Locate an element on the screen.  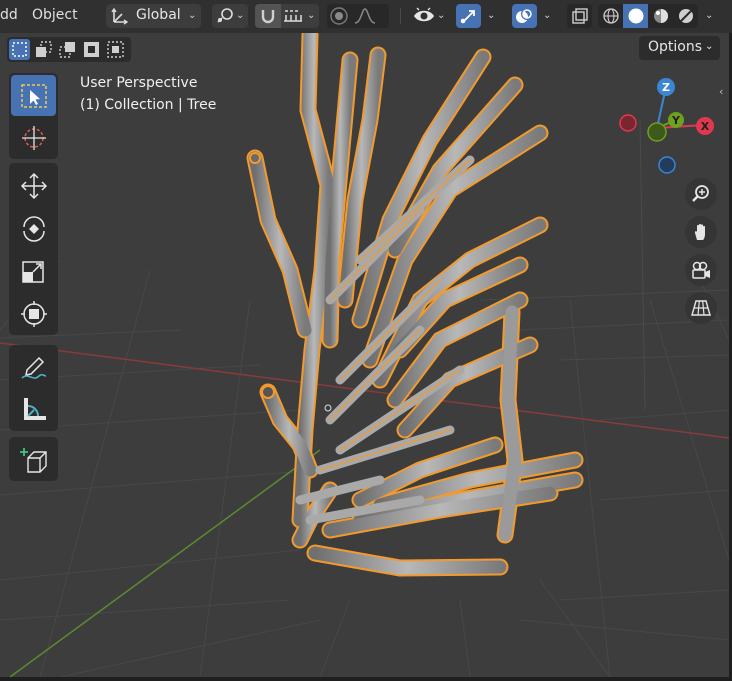
viewport-header: dd Object Global ⌄ ⌄ ⌄ ⌄ ⌄ ⌄ ⌄ is located at coordinates (366, 16).